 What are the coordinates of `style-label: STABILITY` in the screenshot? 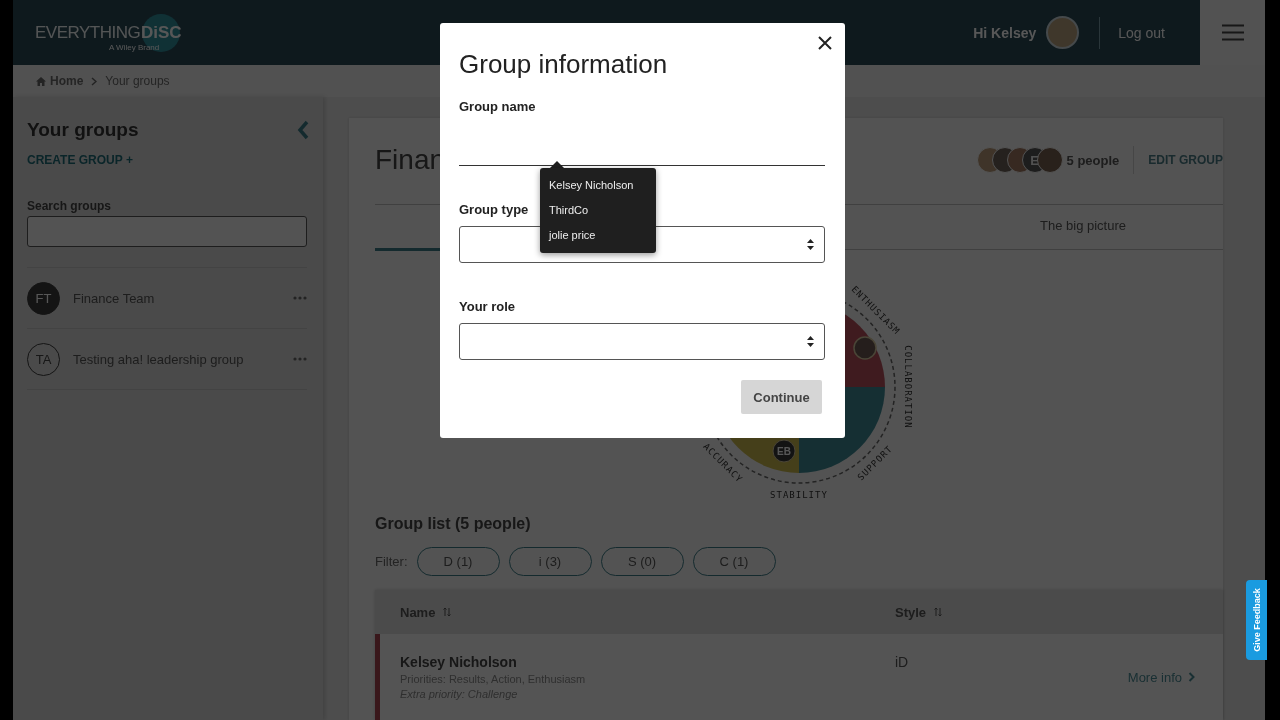 It's located at (799, 494).